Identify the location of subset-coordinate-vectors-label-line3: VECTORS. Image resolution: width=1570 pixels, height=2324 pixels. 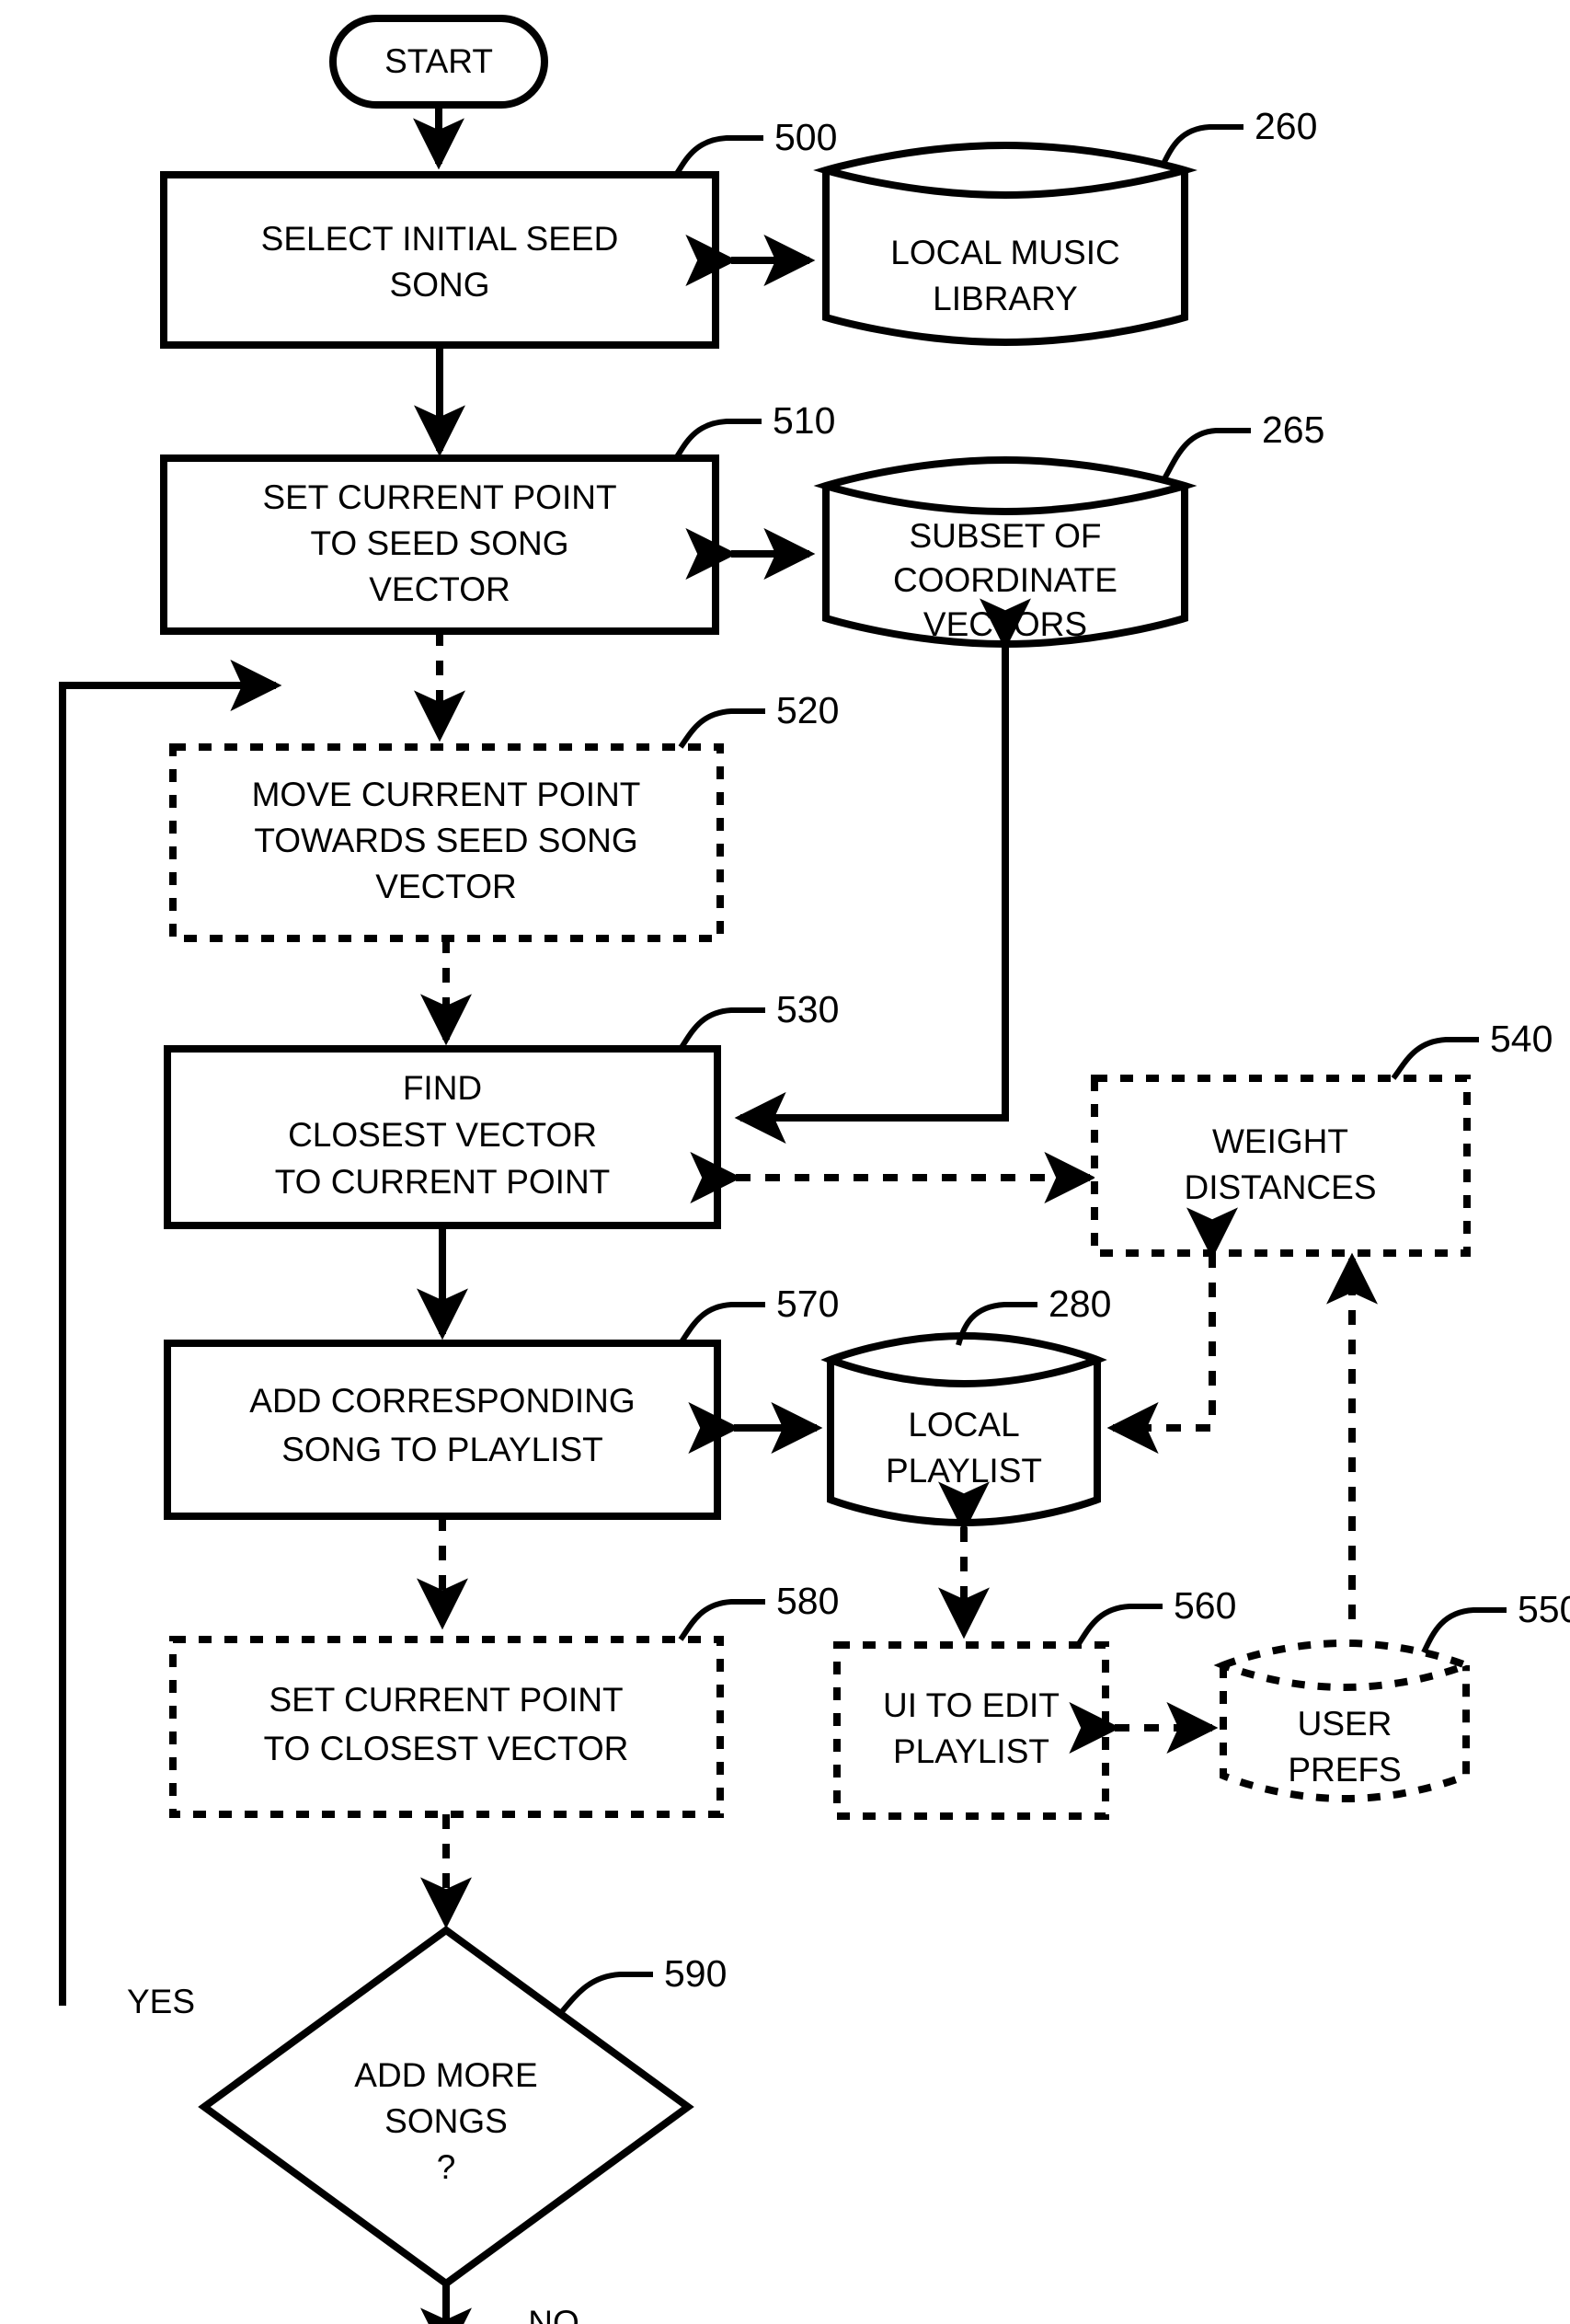
(1005, 624).